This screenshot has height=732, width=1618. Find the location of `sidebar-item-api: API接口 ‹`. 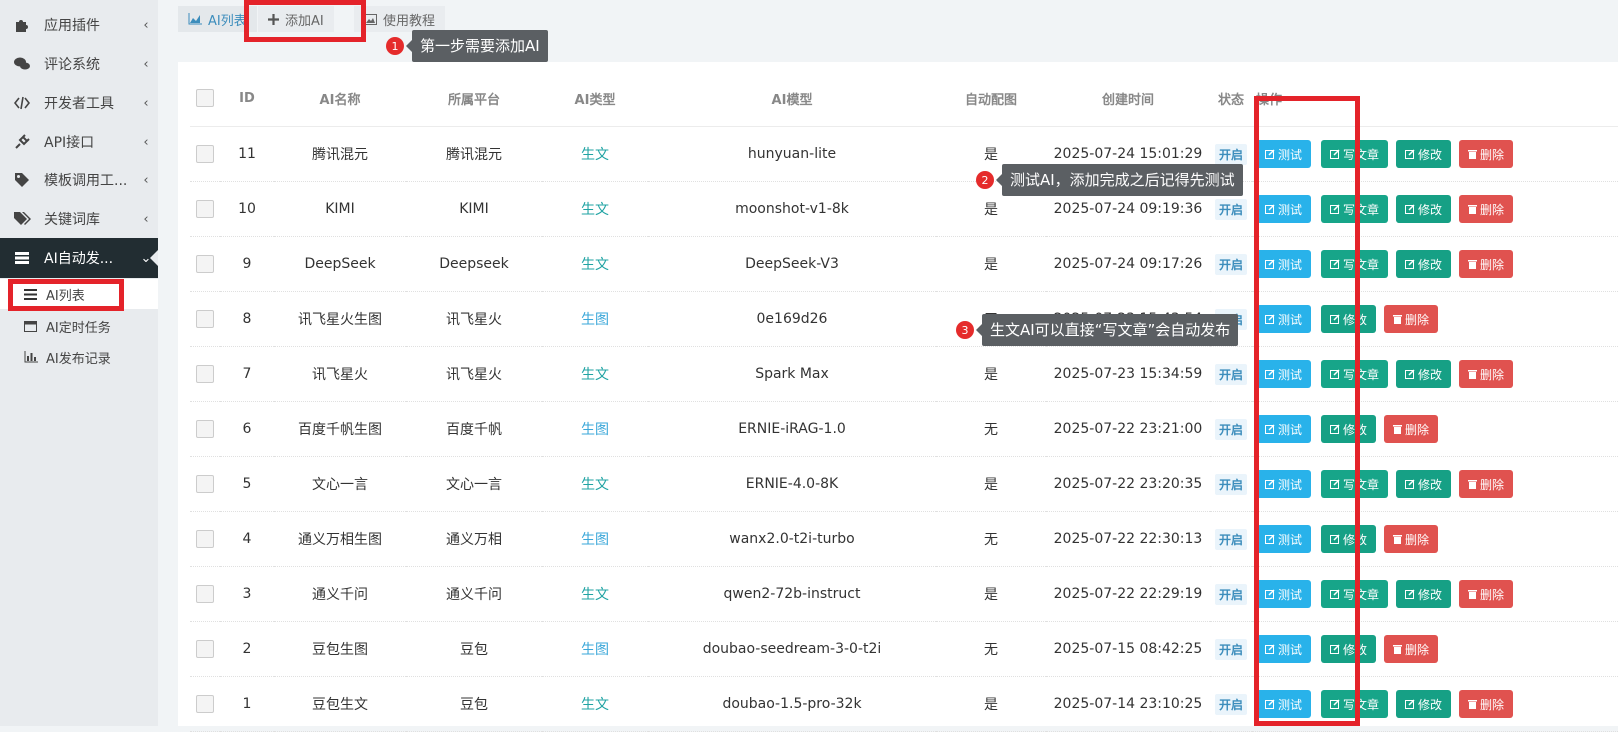

sidebar-item-api: API接口 ‹ is located at coordinates (79, 142).